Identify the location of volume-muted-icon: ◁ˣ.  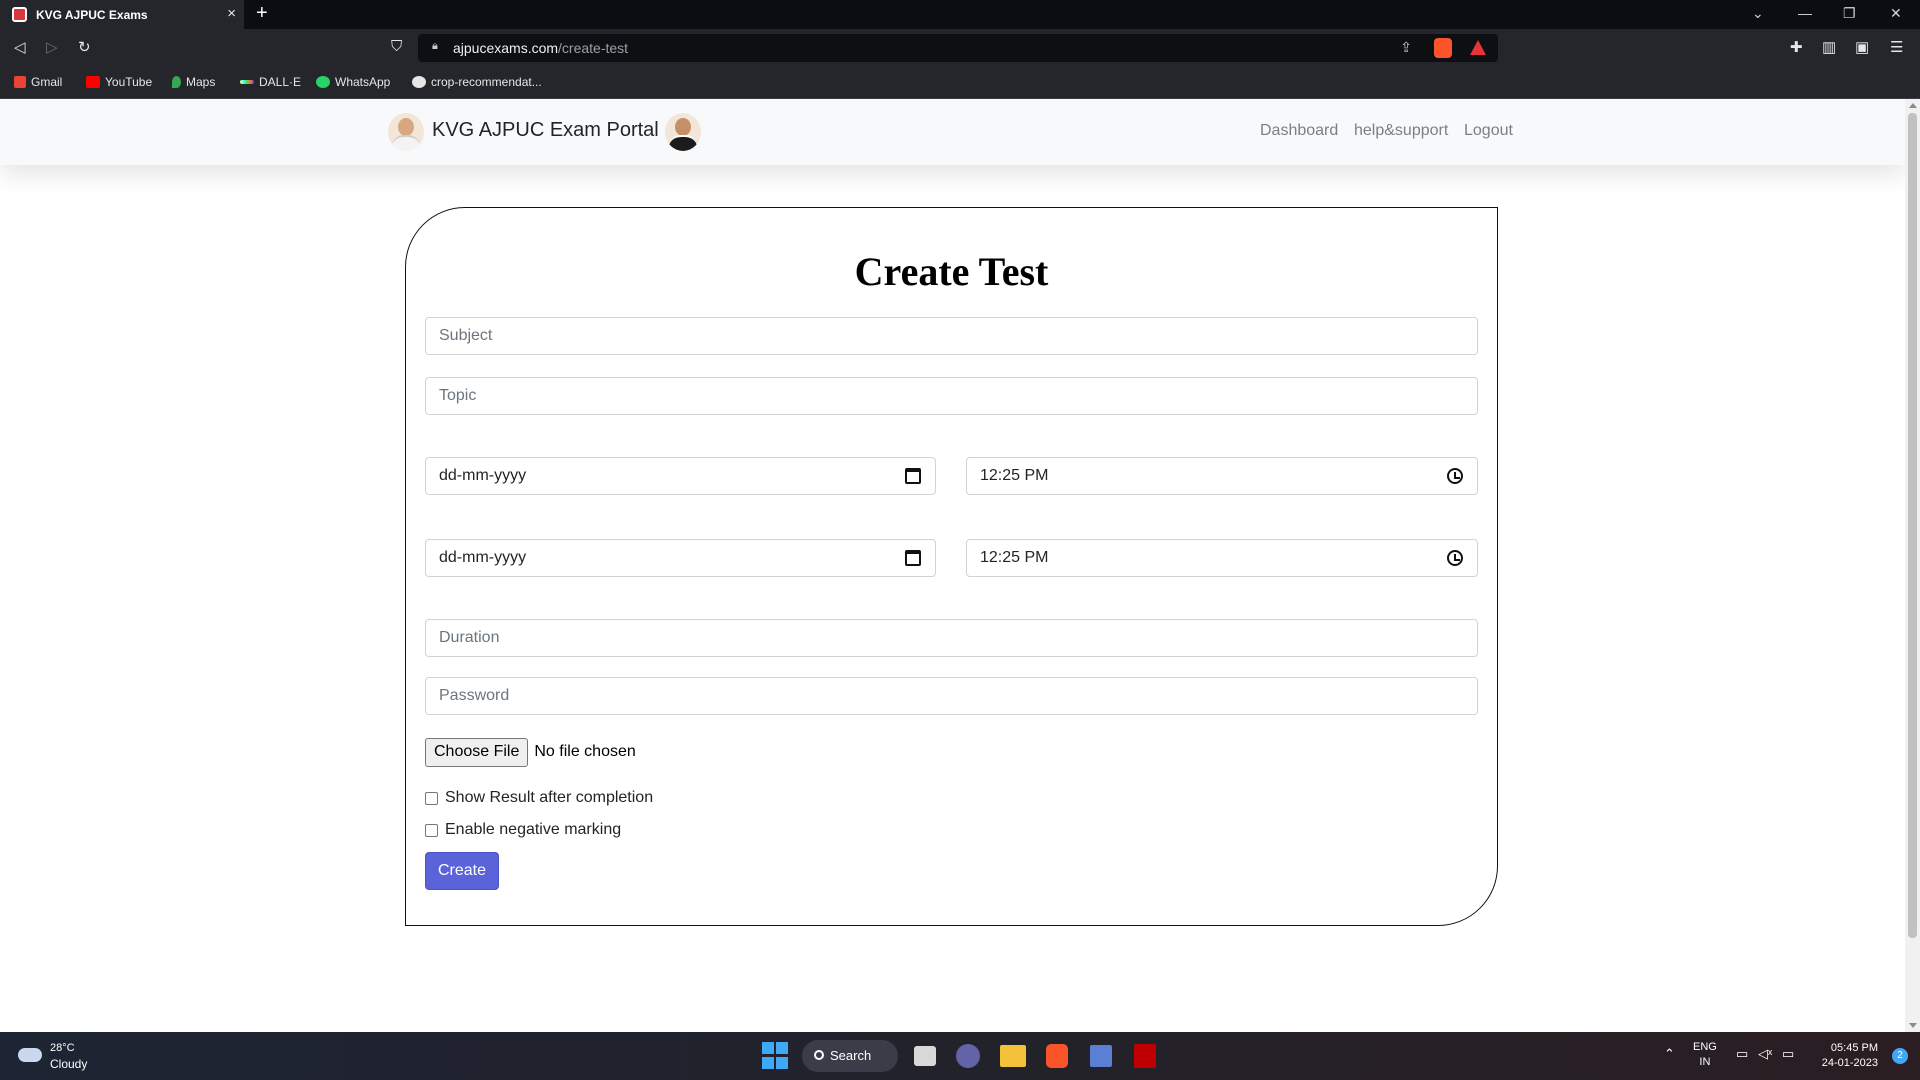
(1765, 1053).